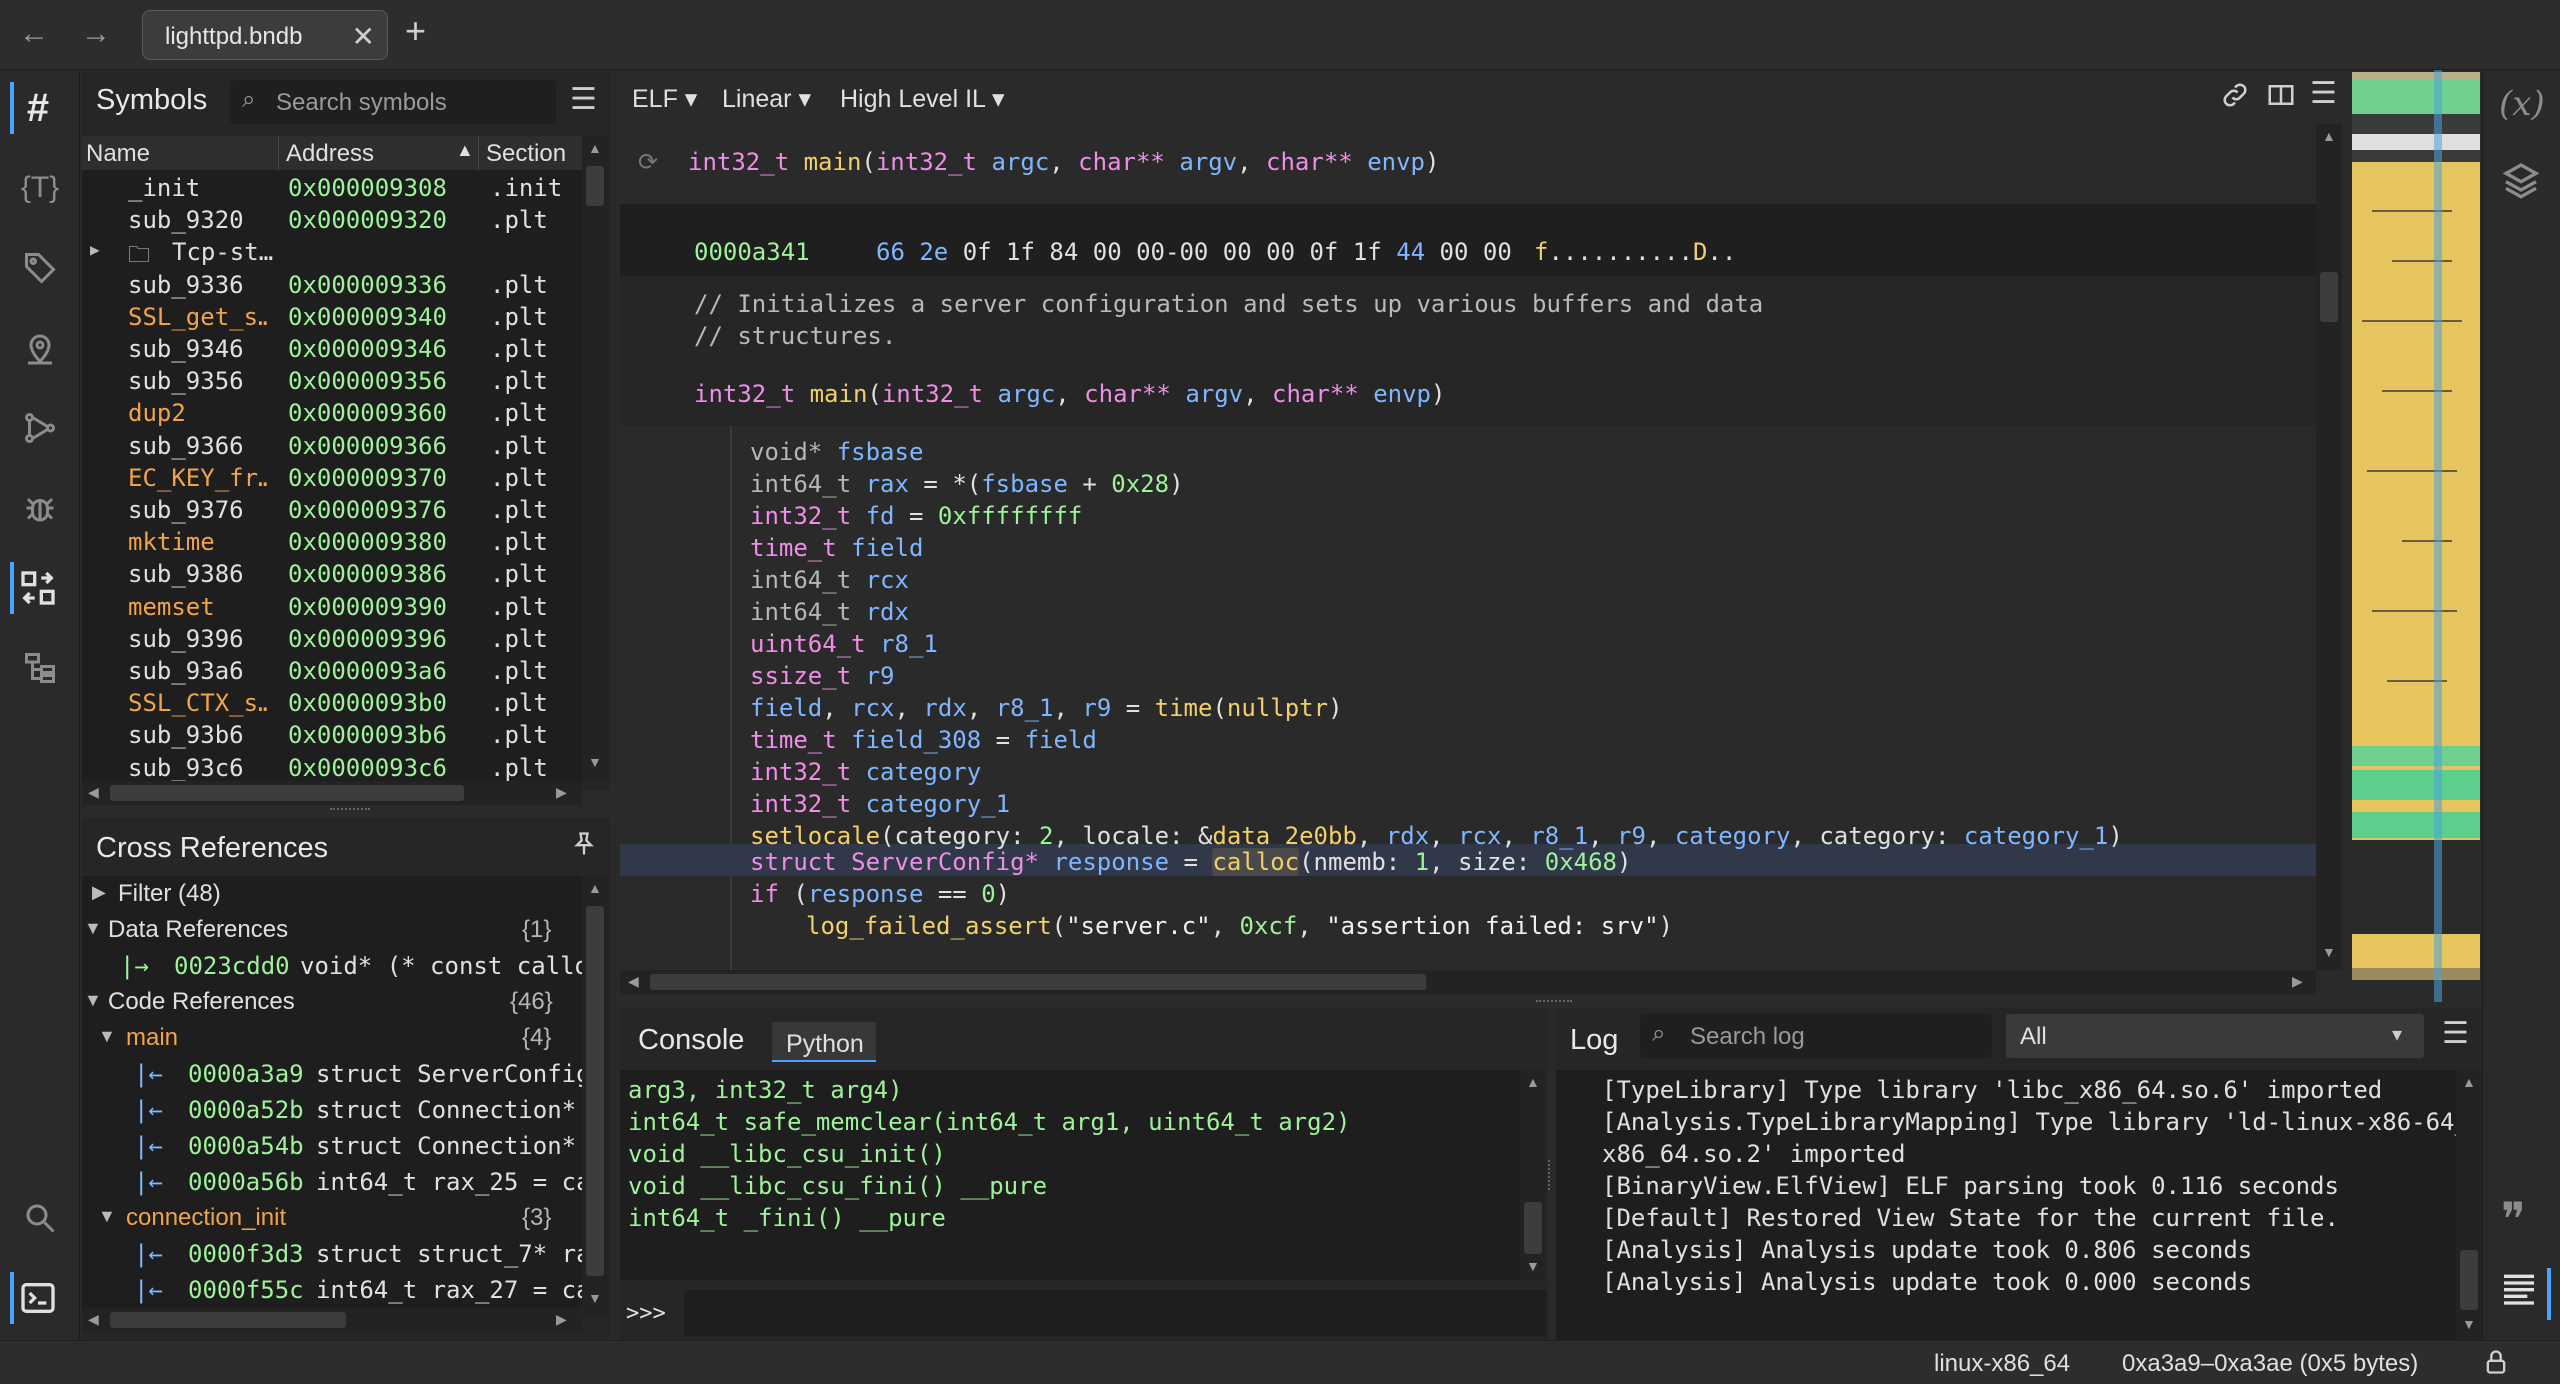 Image resolution: width=2560 pixels, height=1384 pixels. What do you see at coordinates (99, 892) in the screenshot?
I see `chevron-right-icon: ▶` at bounding box center [99, 892].